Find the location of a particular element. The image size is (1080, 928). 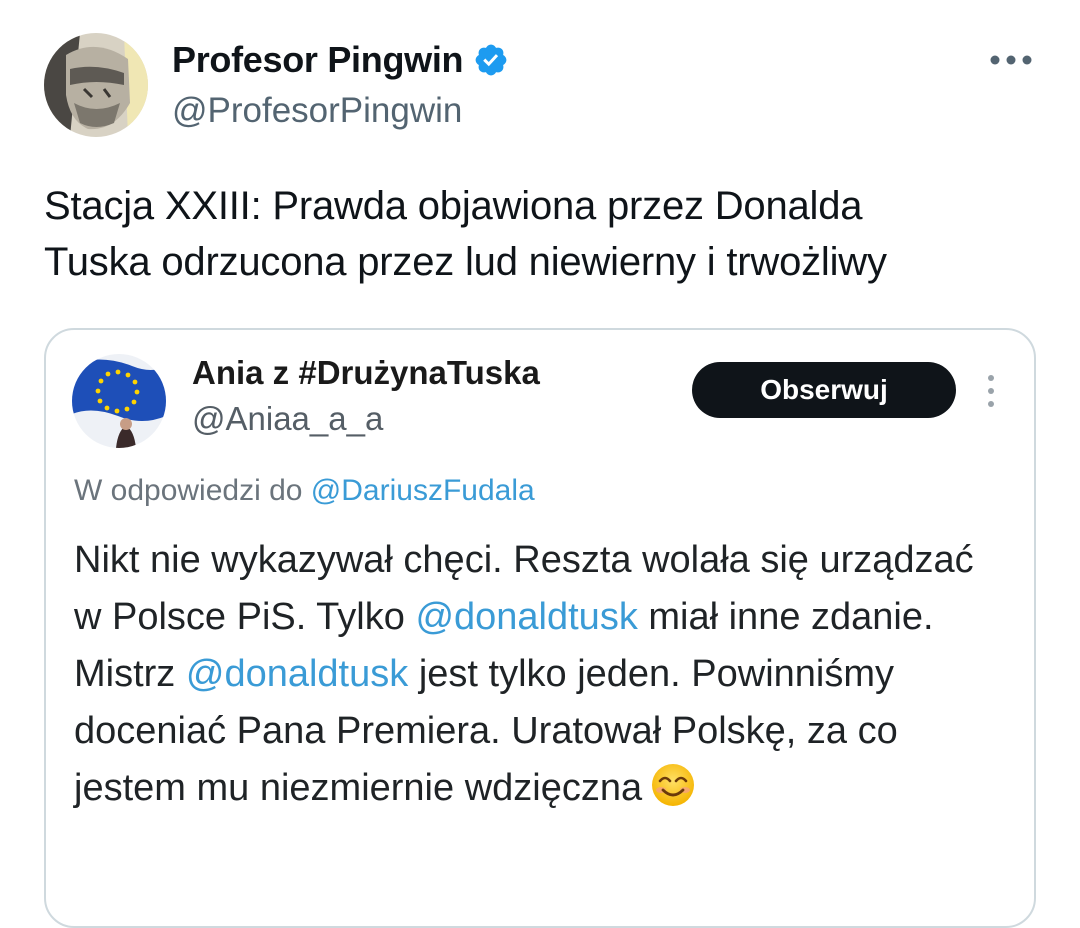

quoted-author-name: Ania z #DrużynaTuska is located at coordinates (366, 372).